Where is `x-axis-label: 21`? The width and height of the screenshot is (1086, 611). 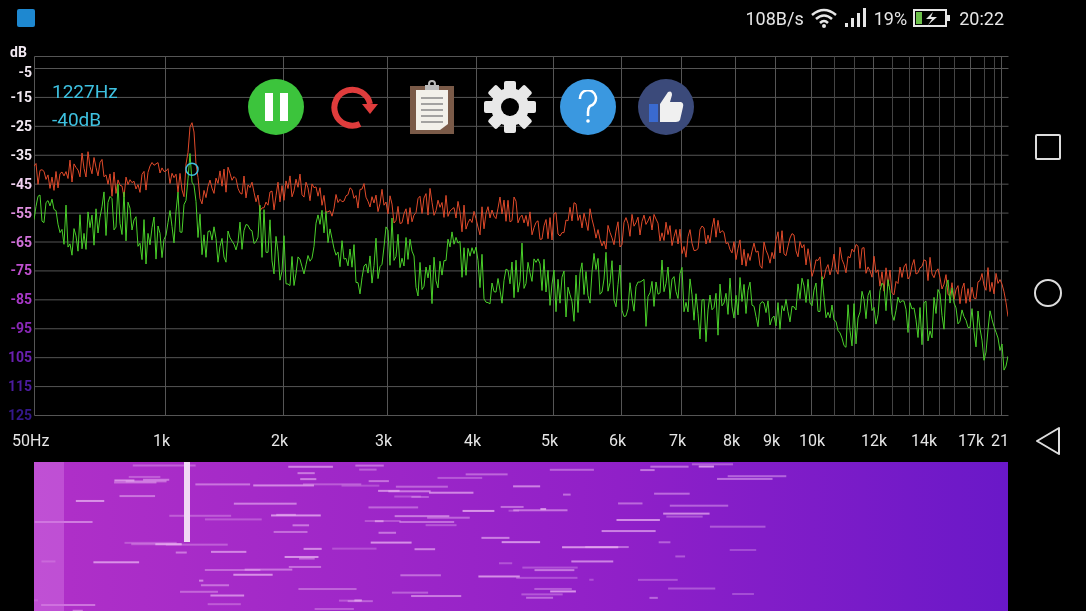
x-axis-label: 21 is located at coordinates (1000, 441).